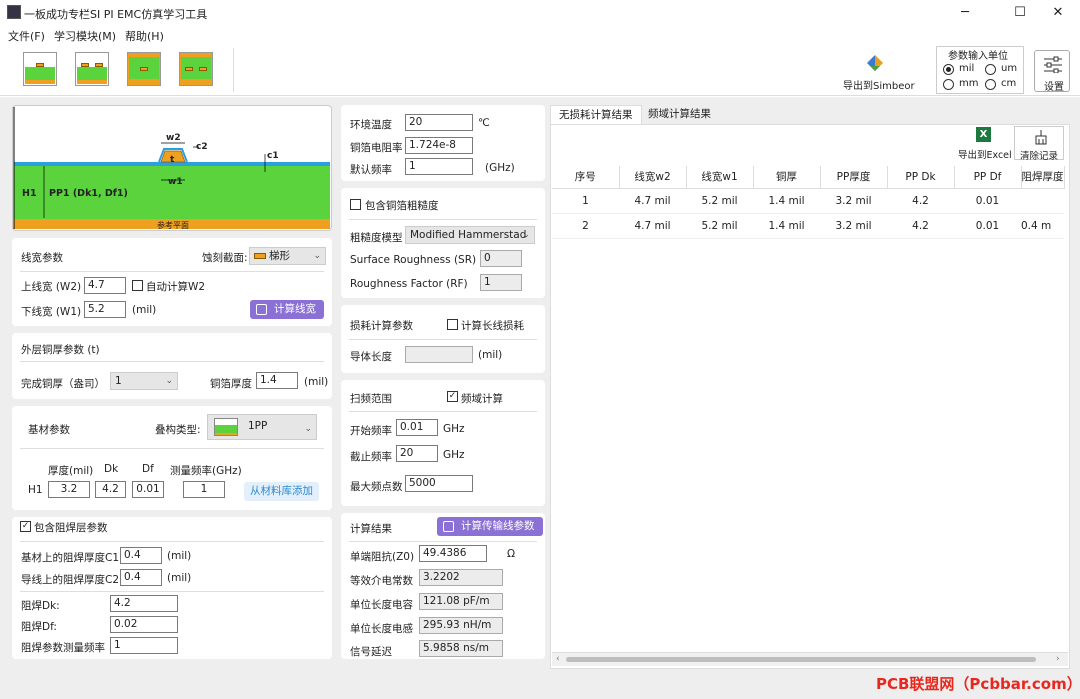 The image size is (1080, 699). What do you see at coordinates (70, 580) in the screenshot?
I see `solder-c2-label: 导线上的阻焊厚度C2` at bounding box center [70, 580].